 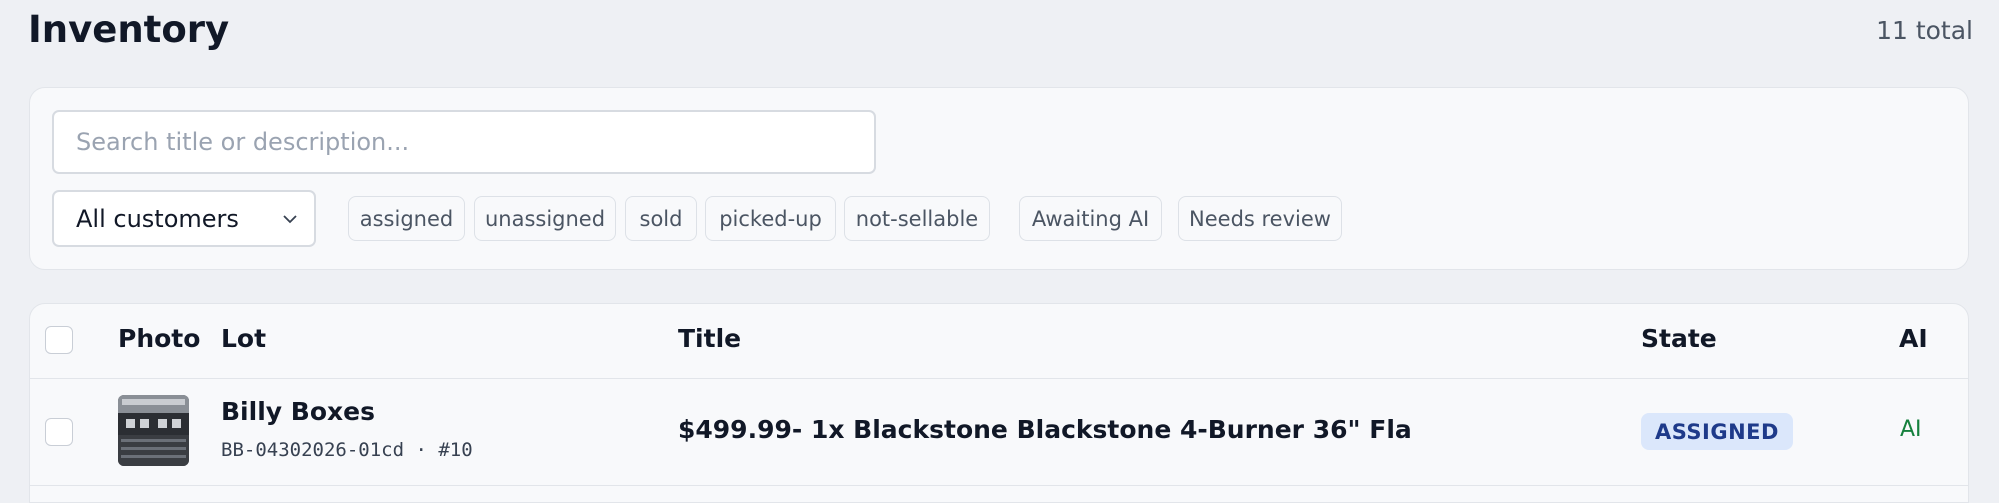 I want to click on chip-picked-up: picked-up, so click(x=770, y=218).